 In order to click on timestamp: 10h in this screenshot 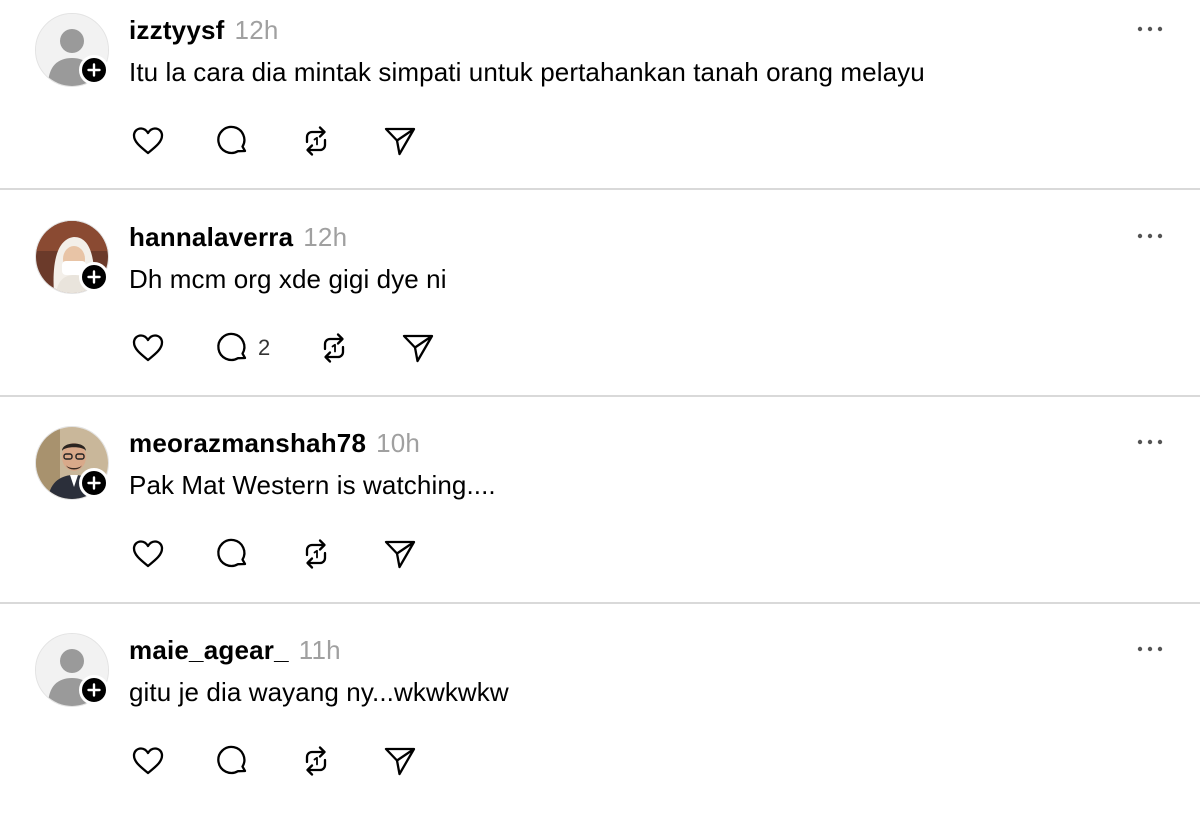, I will do `click(398, 443)`.